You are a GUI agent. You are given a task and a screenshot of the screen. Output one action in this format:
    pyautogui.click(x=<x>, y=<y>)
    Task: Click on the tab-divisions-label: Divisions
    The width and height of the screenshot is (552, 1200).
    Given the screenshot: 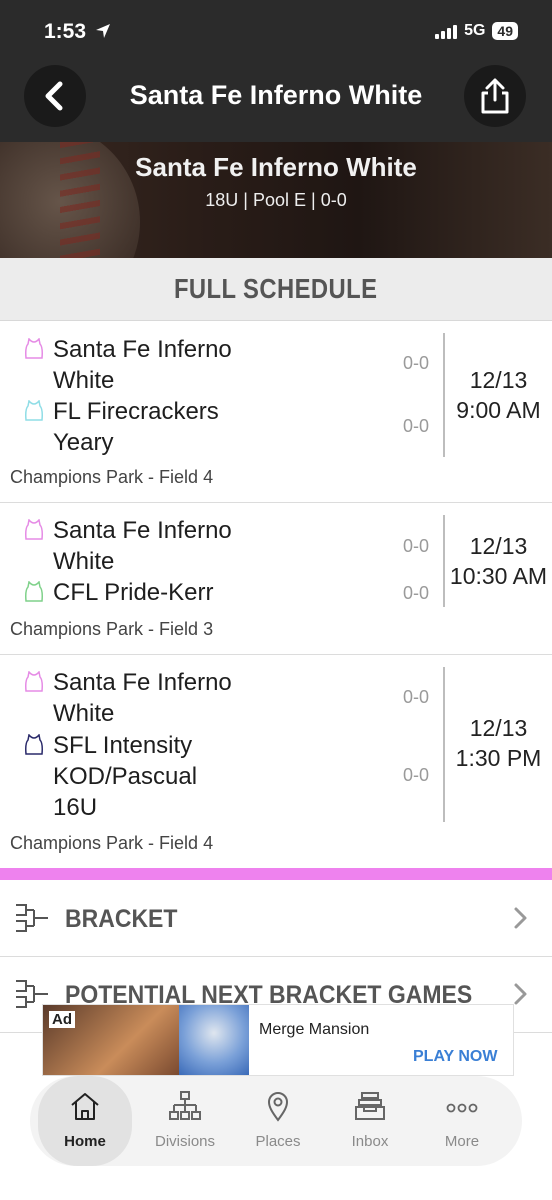 What is the action you would take?
    pyautogui.click(x=184, y=1141)
    